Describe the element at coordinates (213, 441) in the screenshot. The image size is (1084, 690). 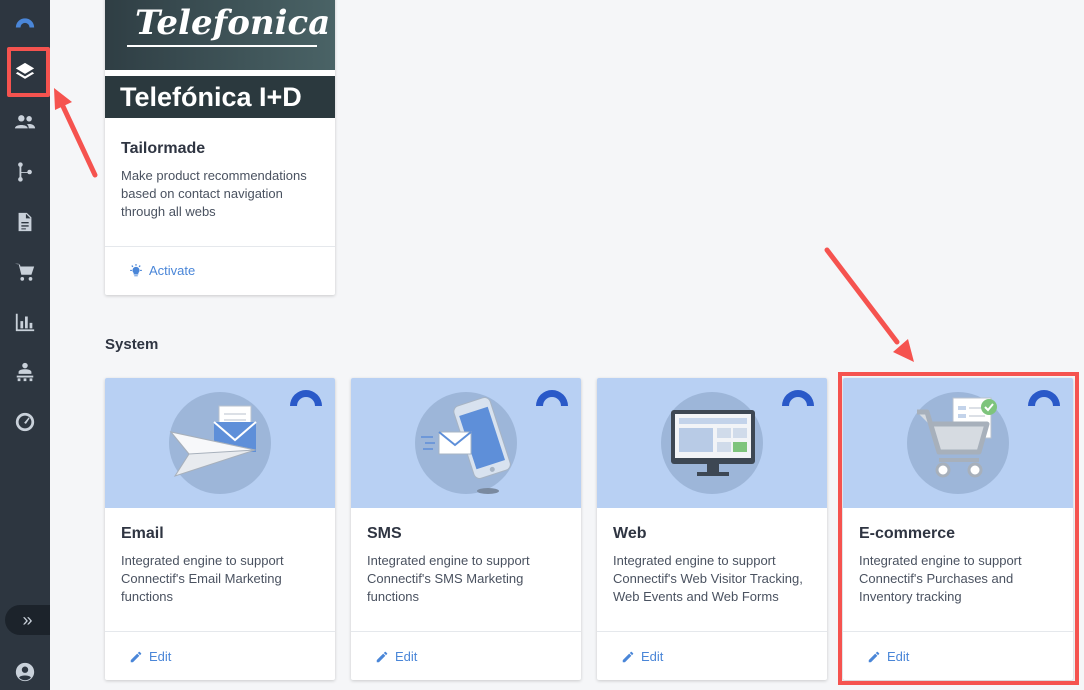
I see `envelope-illustration-icon` at that location.